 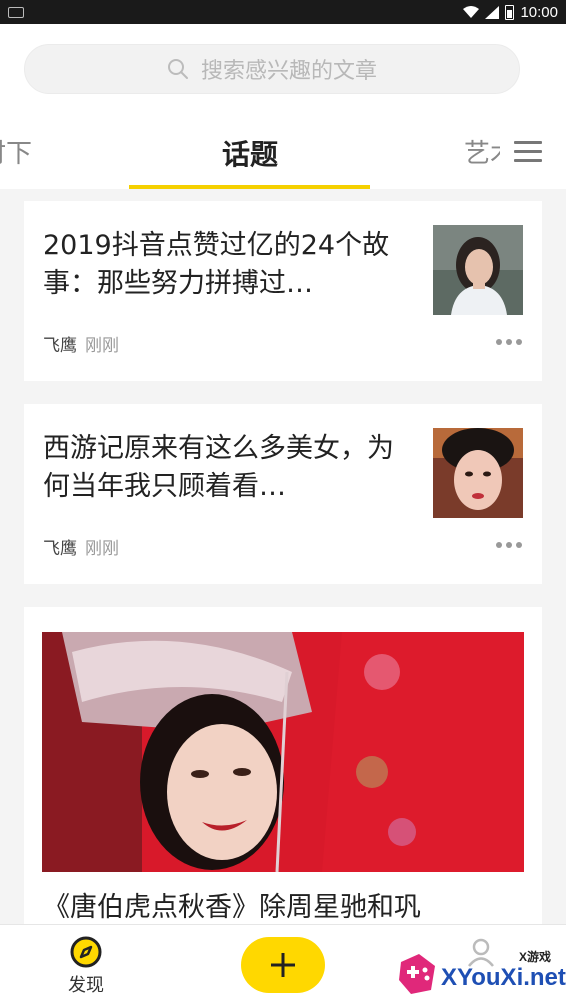 What do you see at coordinates (471, 12) in the screenshot?
I see `wifi-icon` at bounding box center [471, 12].